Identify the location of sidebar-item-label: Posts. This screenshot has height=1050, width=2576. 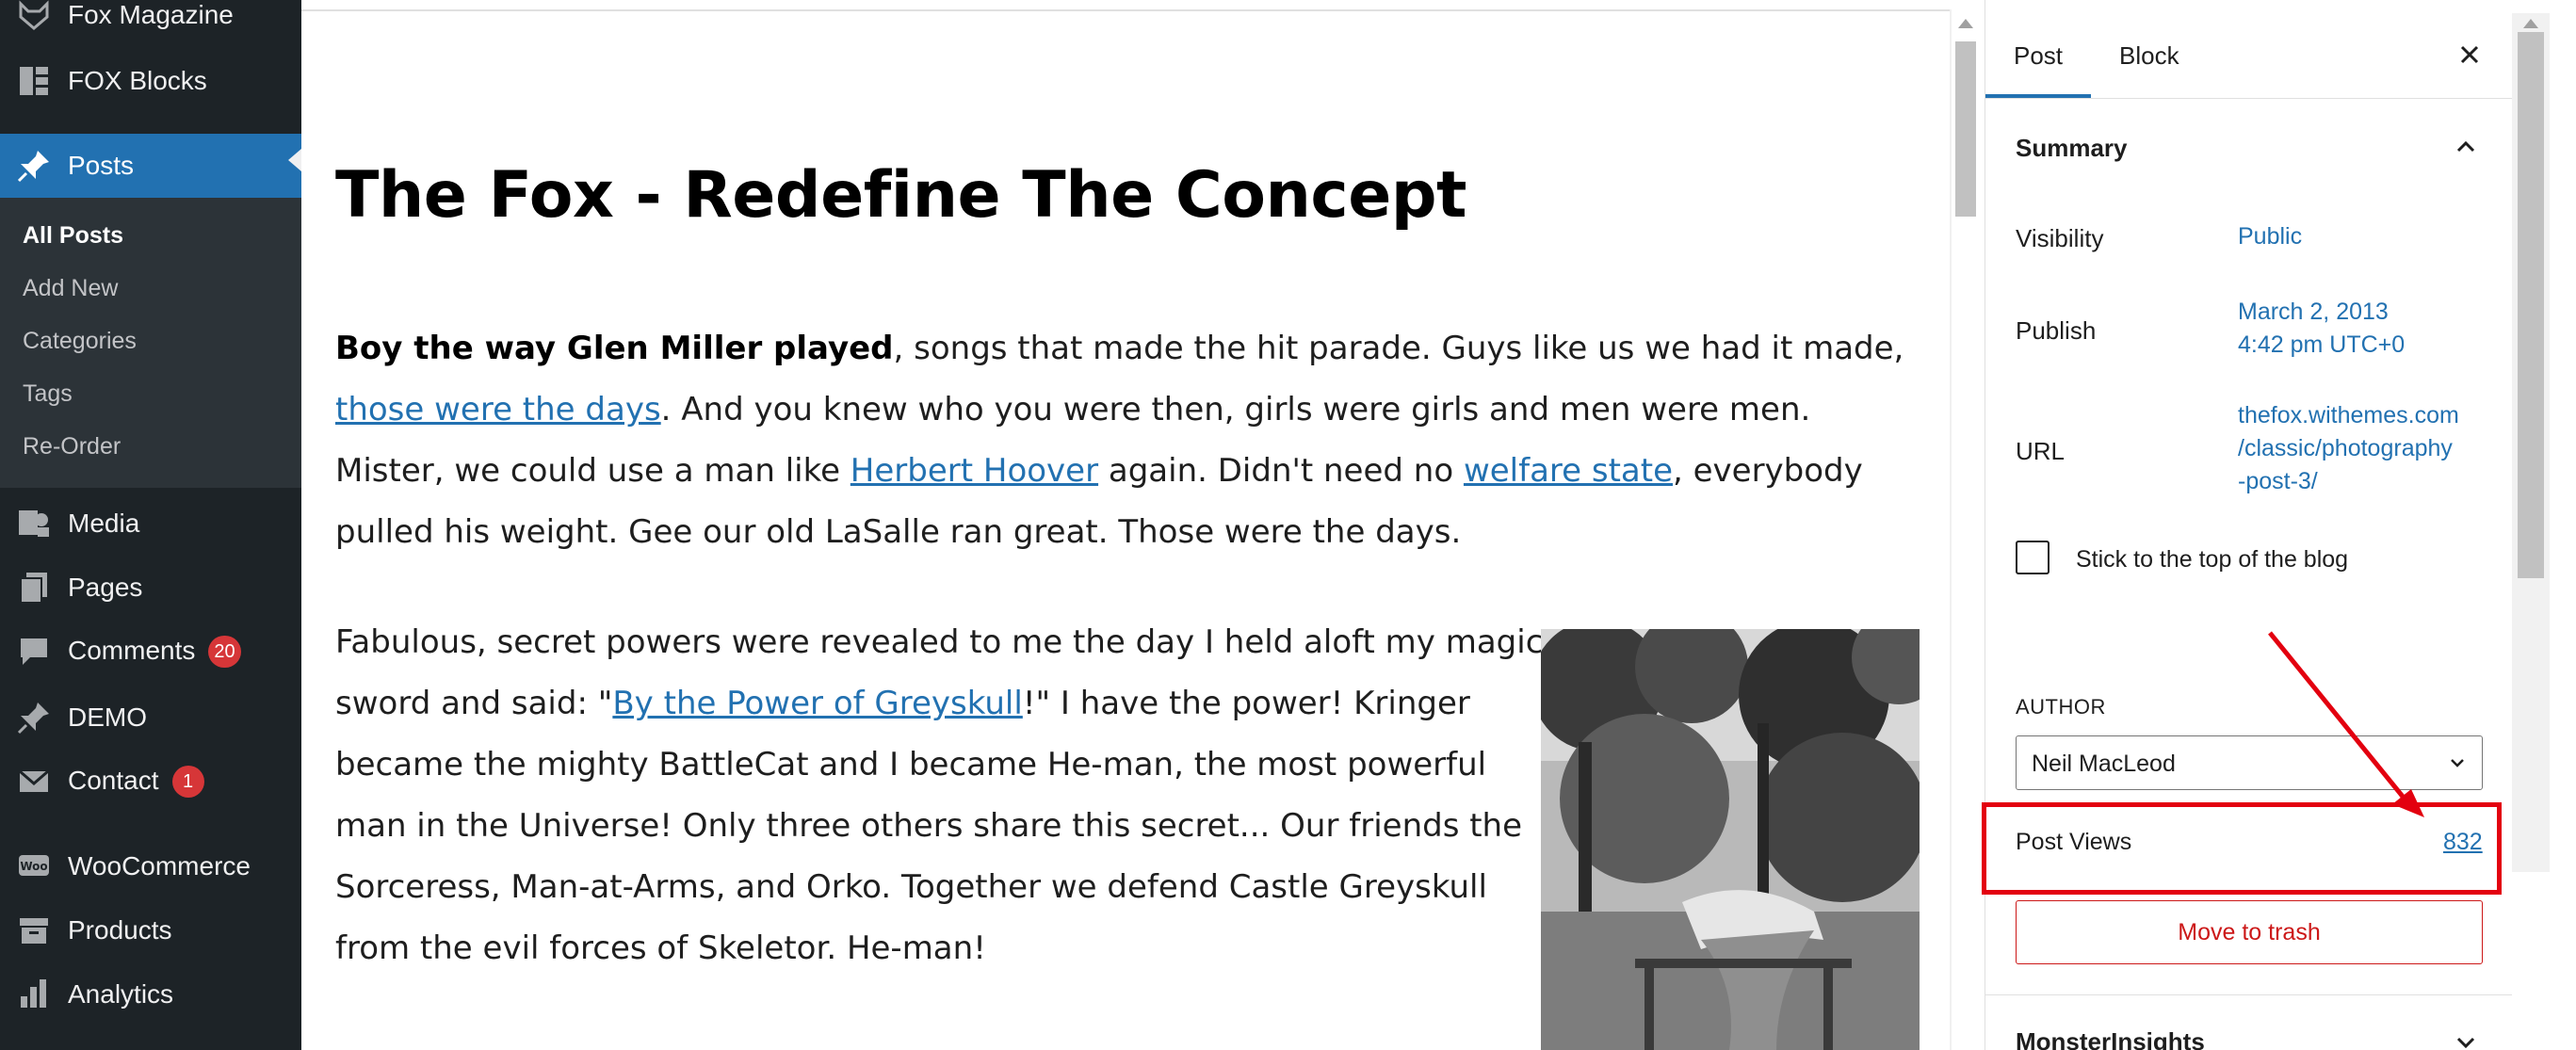
(101, 166).